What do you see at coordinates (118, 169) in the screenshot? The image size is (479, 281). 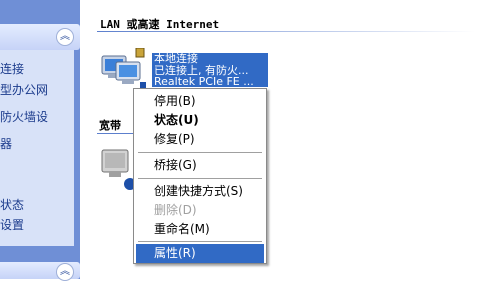 I see `broadband-connection-icon` at bounding box center [118, 169].